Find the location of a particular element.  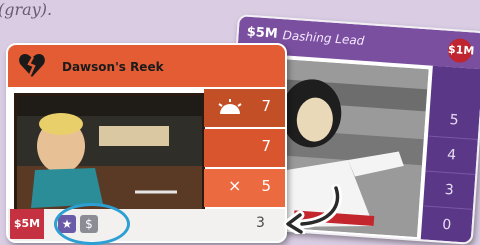

card-title: Dashing Lead is located at coordinates (323, 38).